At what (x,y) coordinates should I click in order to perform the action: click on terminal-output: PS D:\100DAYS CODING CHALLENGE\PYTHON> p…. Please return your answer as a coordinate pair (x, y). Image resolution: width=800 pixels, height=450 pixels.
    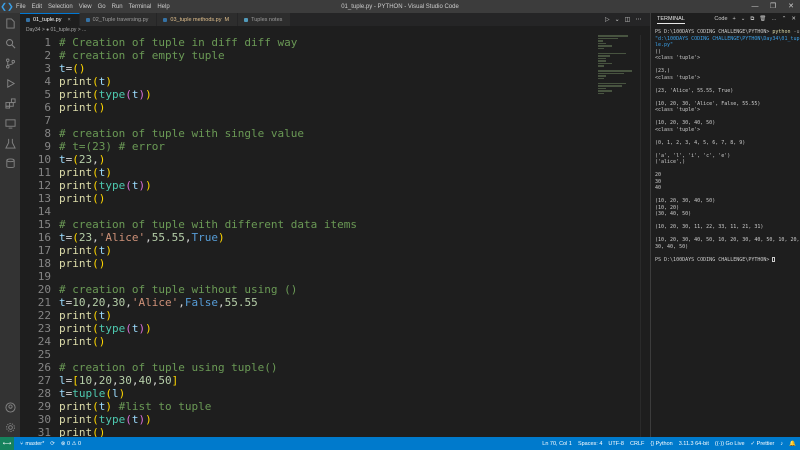
    Looking at the image, I should click on (727, 146).